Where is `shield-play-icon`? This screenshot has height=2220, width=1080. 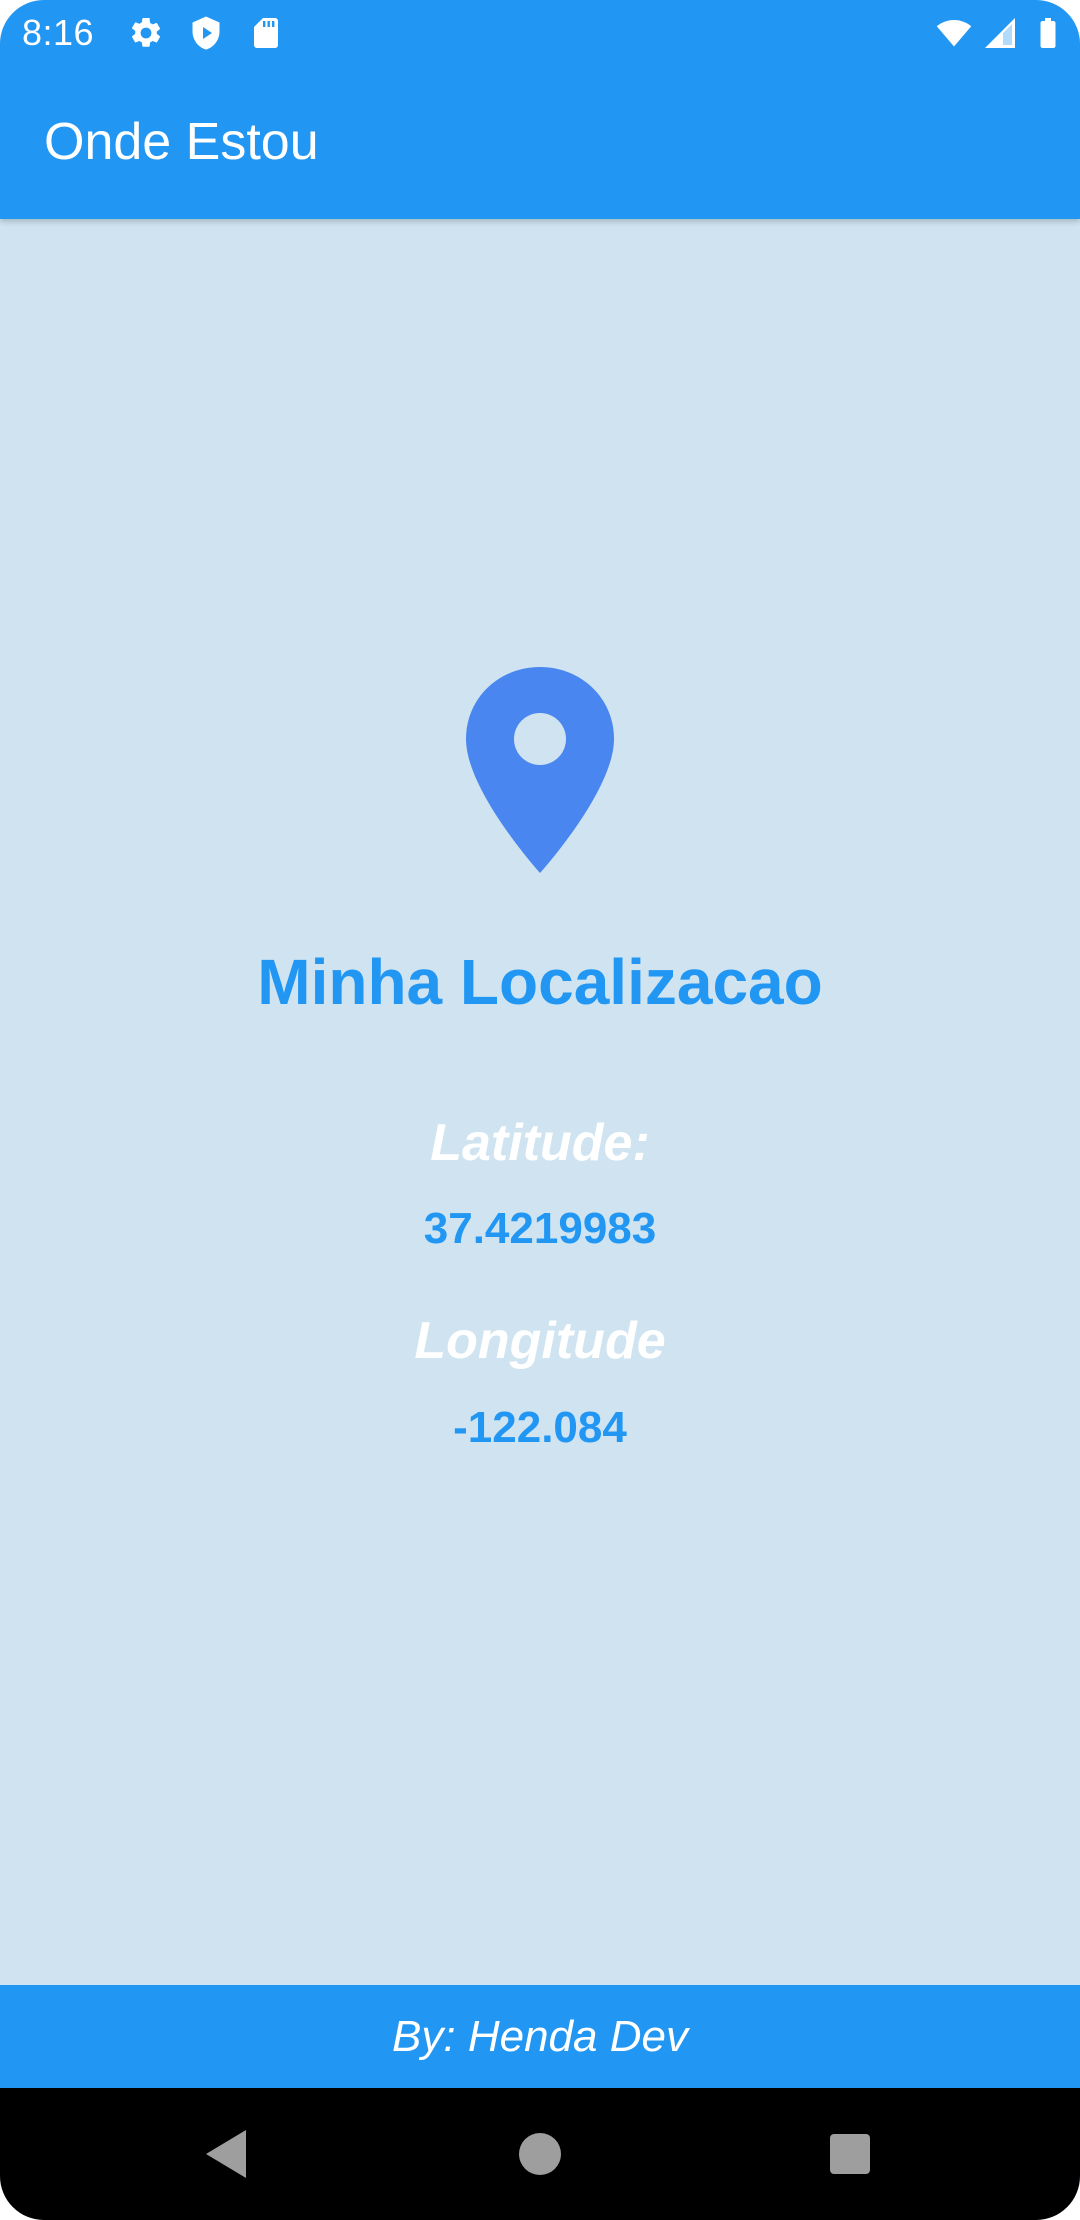 shield-play-icon is located at coordinates (206, 33).